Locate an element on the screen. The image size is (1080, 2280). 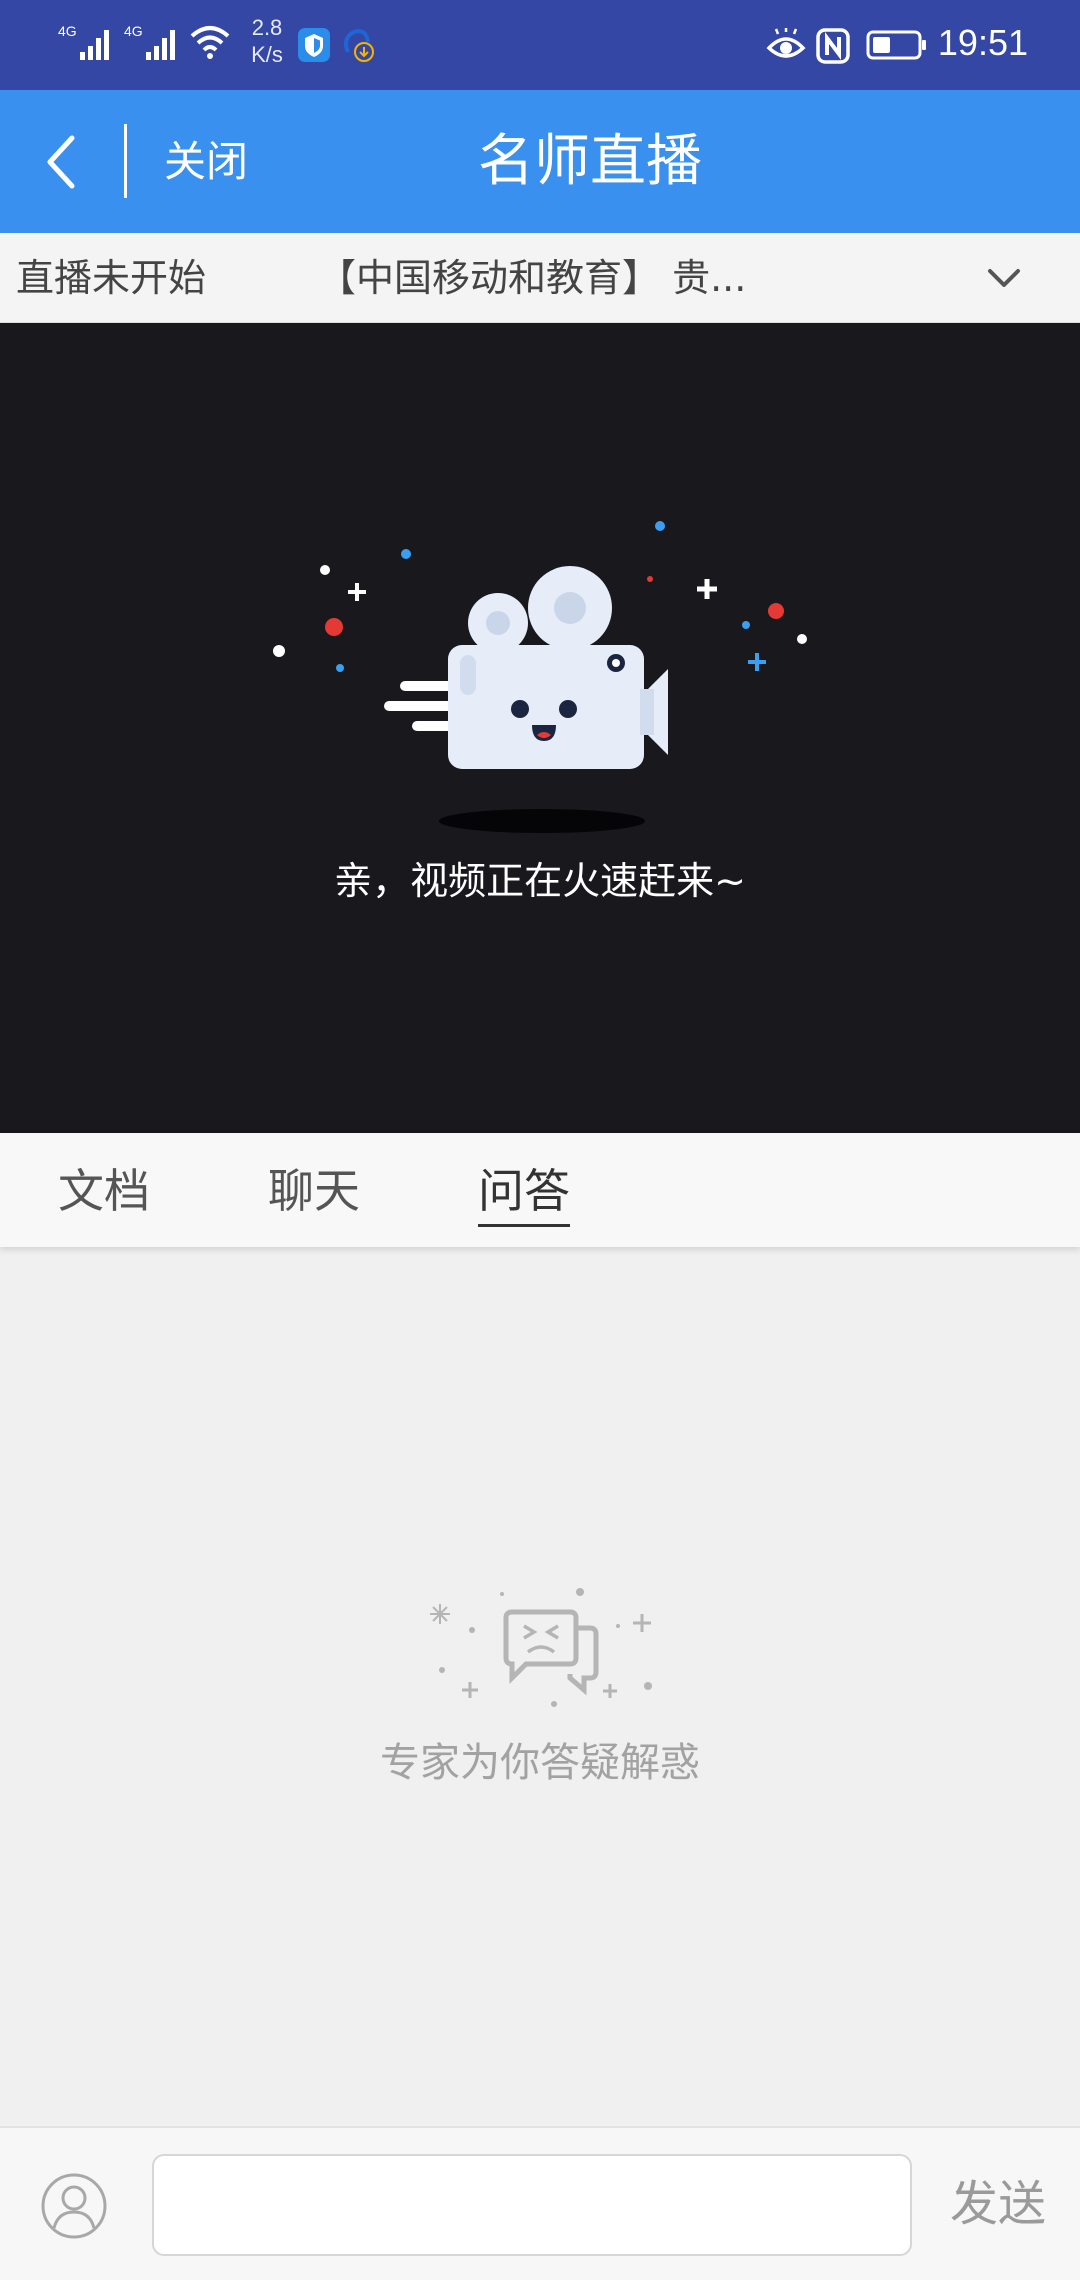
tab-documents: 文档 is located at coordinates (104, 1191).